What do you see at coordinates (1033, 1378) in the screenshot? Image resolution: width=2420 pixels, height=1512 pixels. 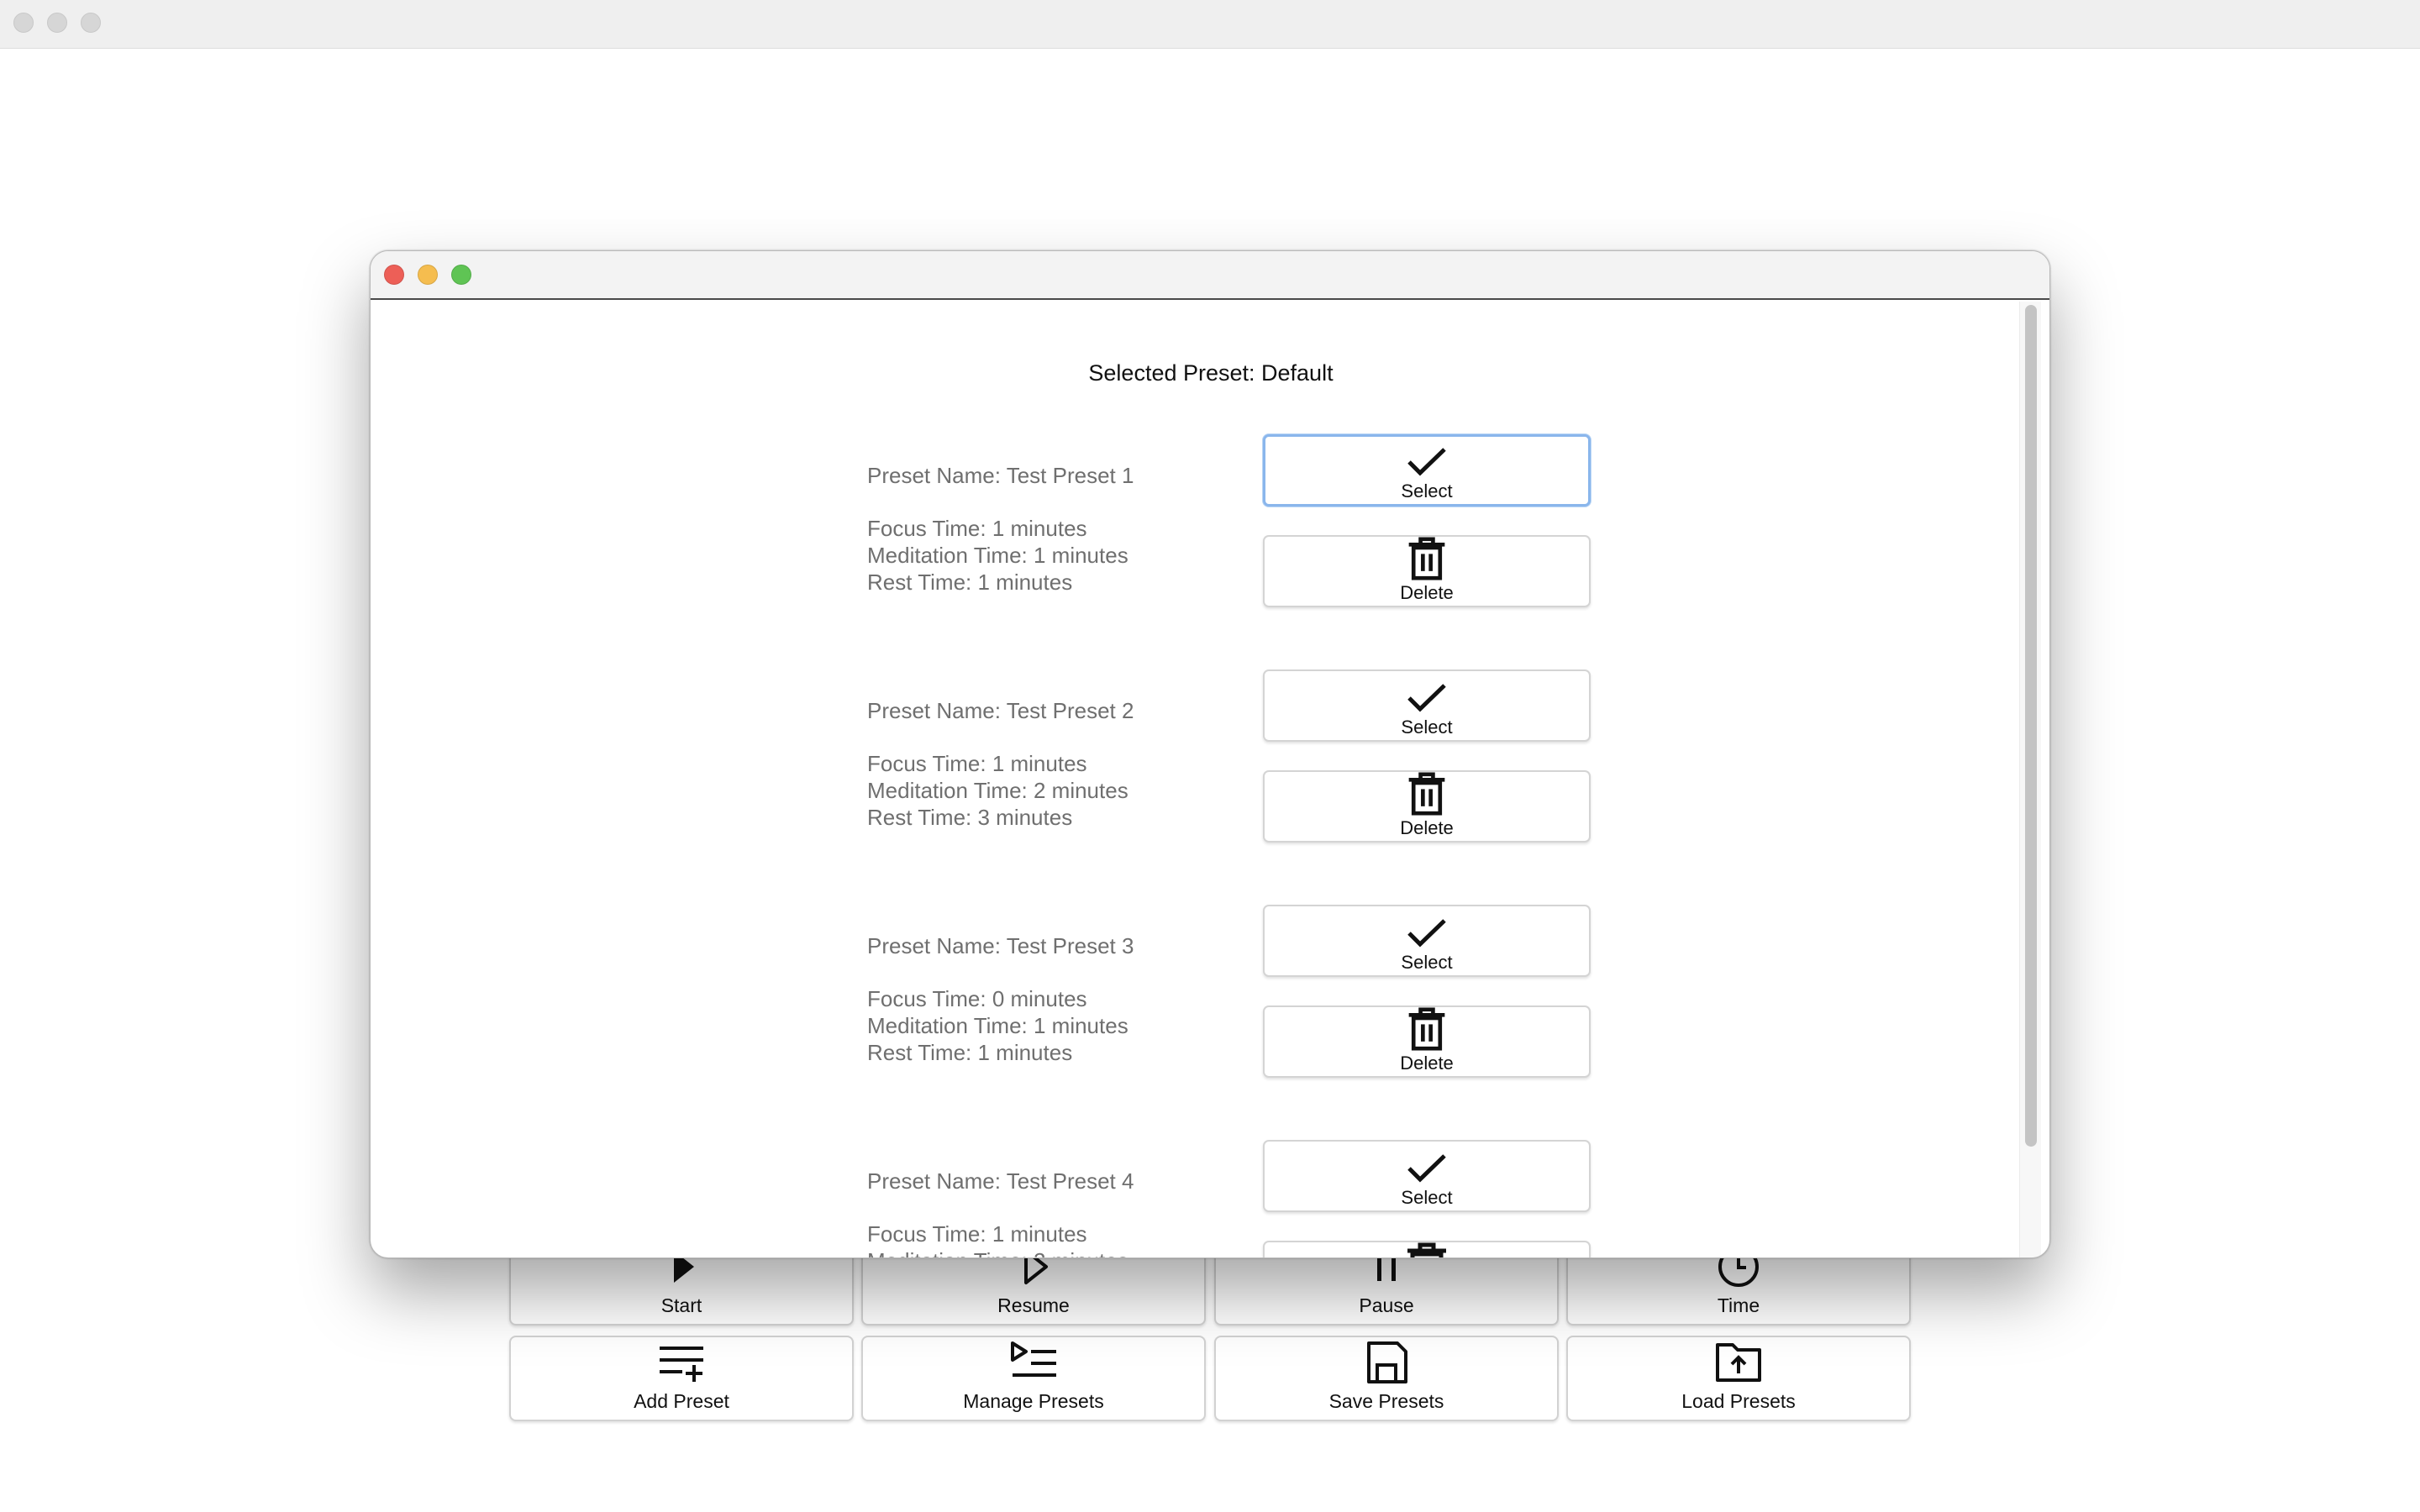 I see `manage-presets-button: Manage Presets` at bounding box center [1033, 1378].